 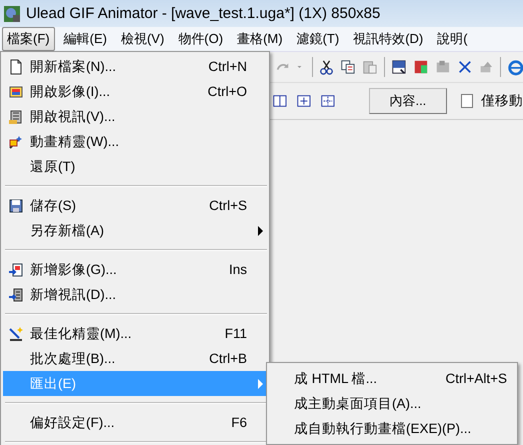 I want to click on menu-item: 另存新檔(A), so click(x=136, y=230).